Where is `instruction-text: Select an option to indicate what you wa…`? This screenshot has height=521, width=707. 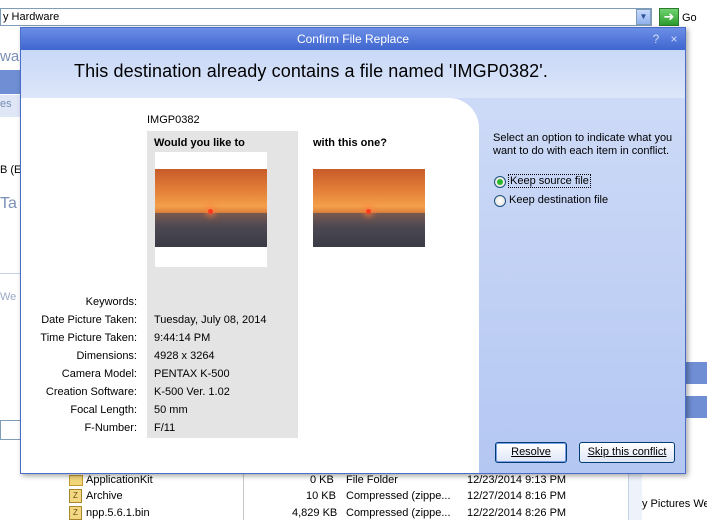 instruction-text: Select an option to indicate what you wa… is located at coordinates (583, 144).